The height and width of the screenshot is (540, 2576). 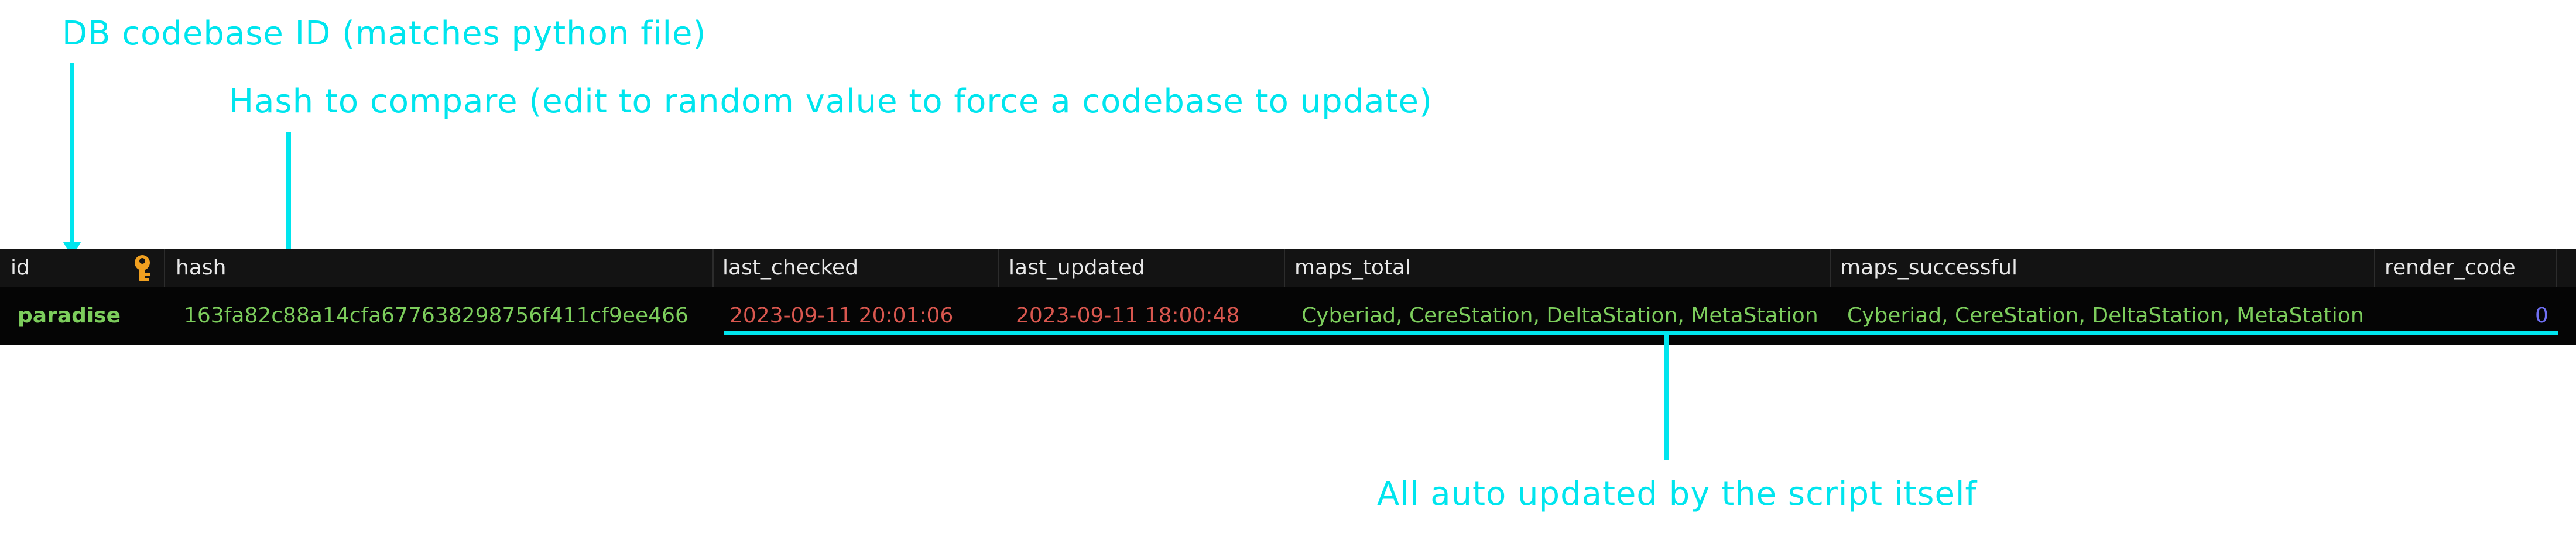 I want to click on primary-key-icon, so click(x=142, y=268).